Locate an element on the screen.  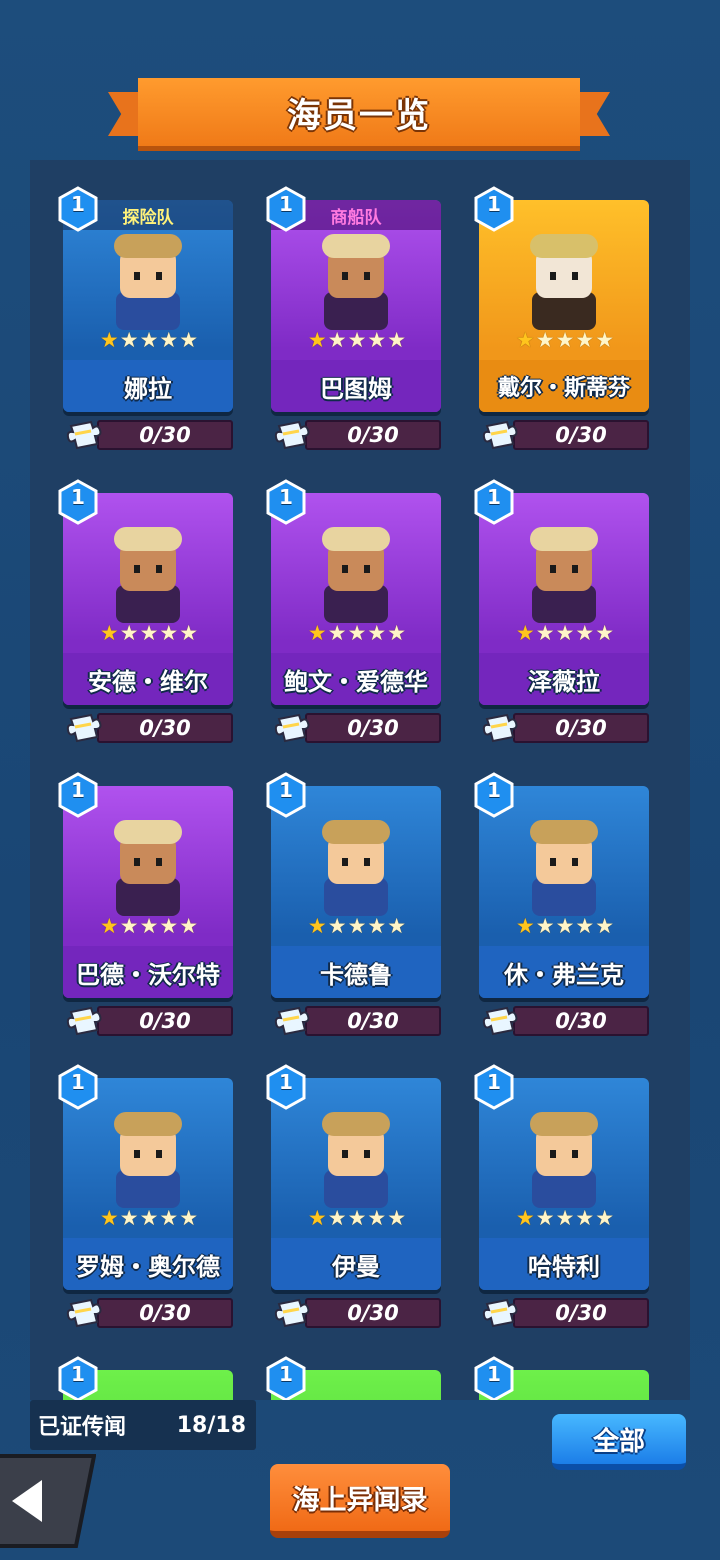
crew-card: 商船队 ★ ★ ★ ★ ★ 巴图姆 1 0/30 is located at coordinates (353, 318).